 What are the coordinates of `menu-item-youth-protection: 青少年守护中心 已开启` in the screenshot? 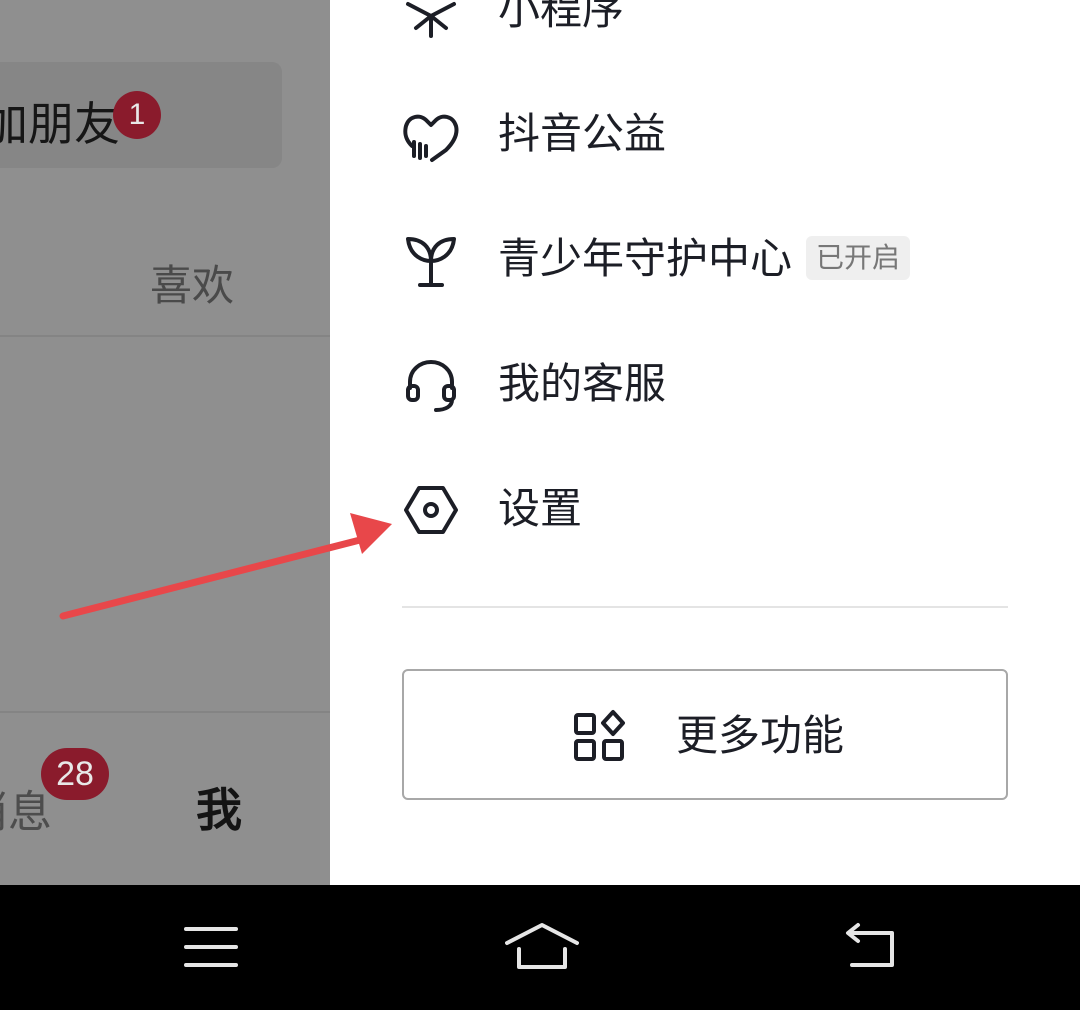 It's located at (705, 258).